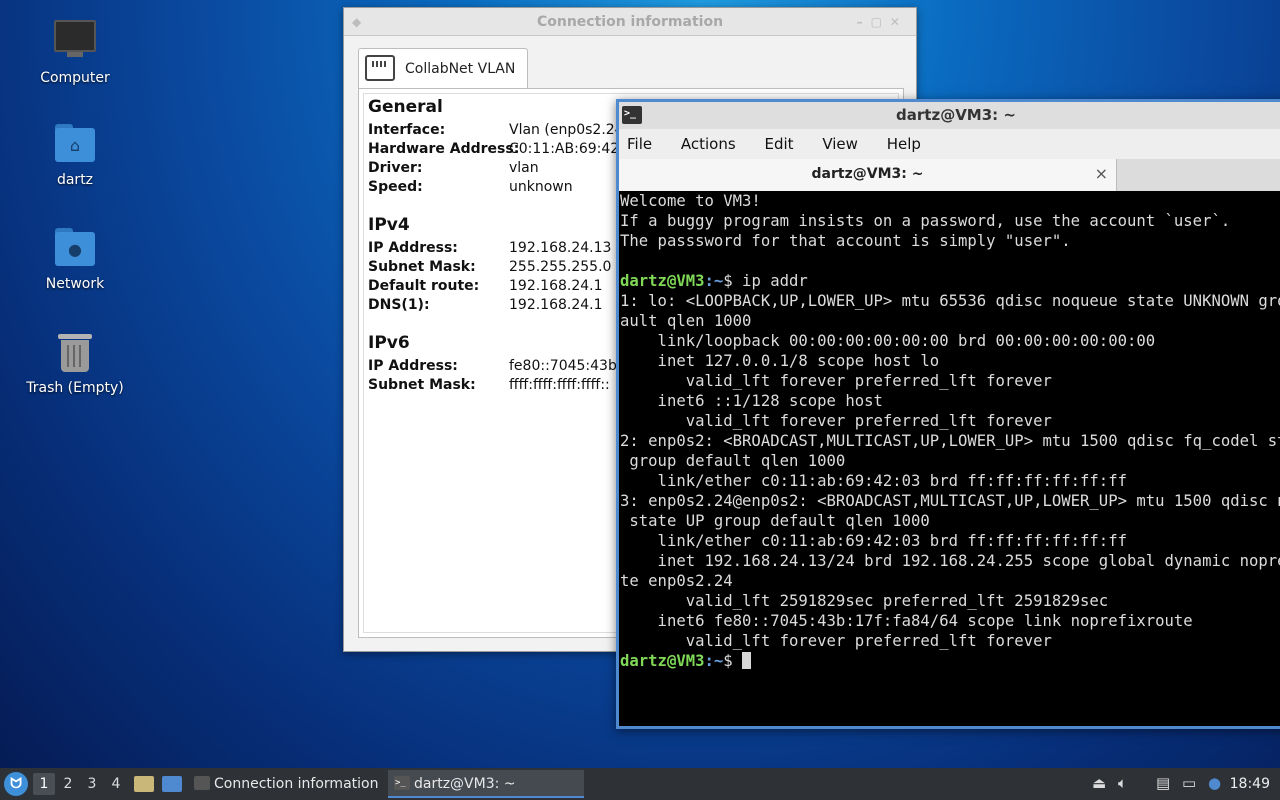 This screenshot has height=800, width=1280. What do you see at coordinates (75, 352) in the screenshot?
I see `trash-icon` at bounding box center [75, 352].